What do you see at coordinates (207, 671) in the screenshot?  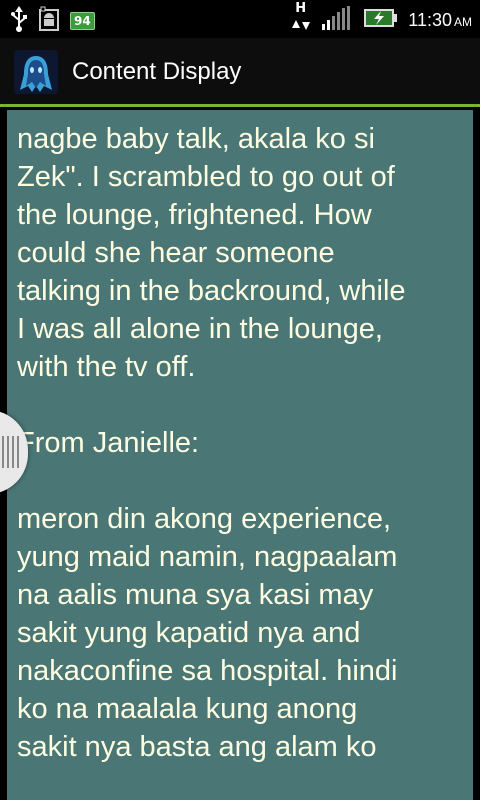 I see `text-line: nakaconfine sa hospital. hindi` at bounding box center [207, 671].